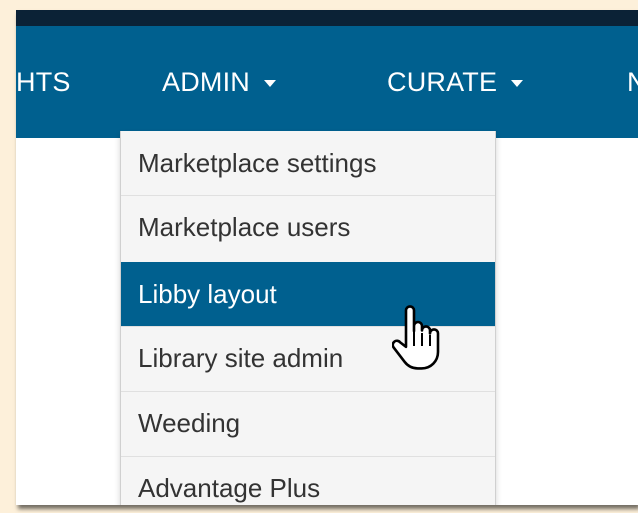 The image size is (638, 513). I want to click on nav-item-label: ADMIN, so click(206, 81).